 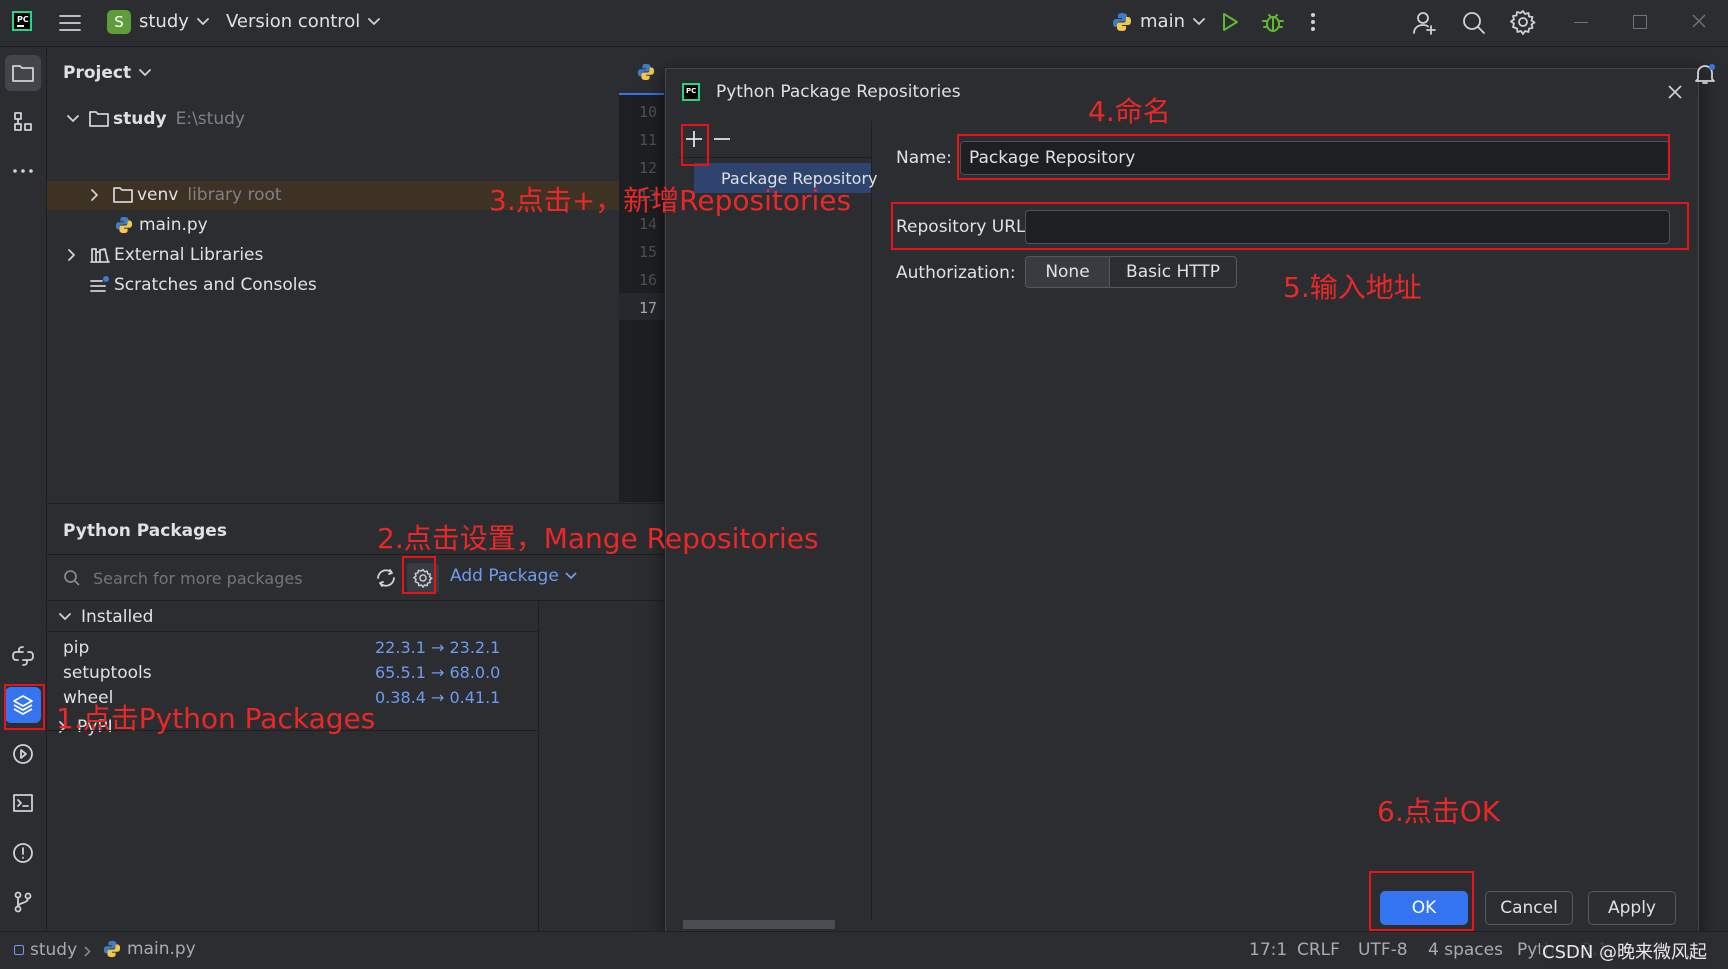 I want to click on editor-tab, so click(x=641, y=71).